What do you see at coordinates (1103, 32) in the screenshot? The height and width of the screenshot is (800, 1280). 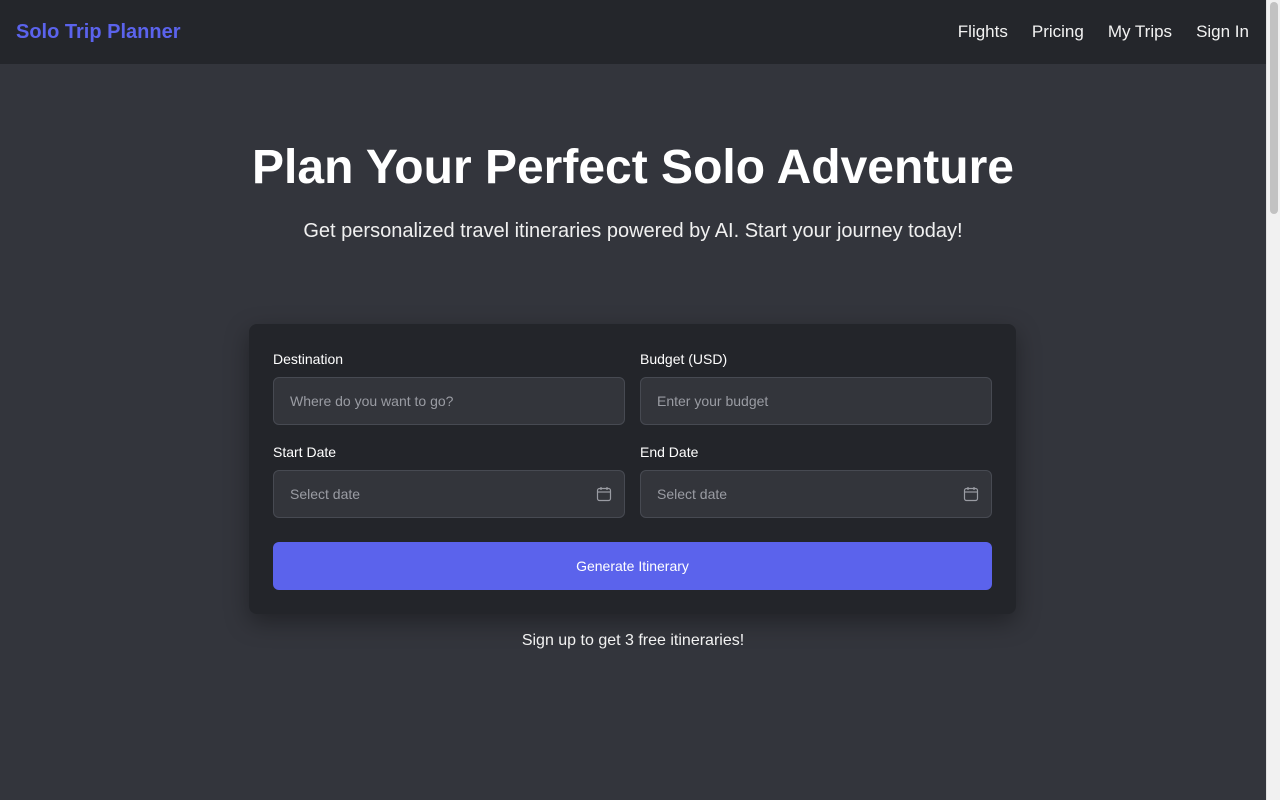 I see `nav-links: Flights Pricing My Trips Sign In` at bounding box center [1103, 32].